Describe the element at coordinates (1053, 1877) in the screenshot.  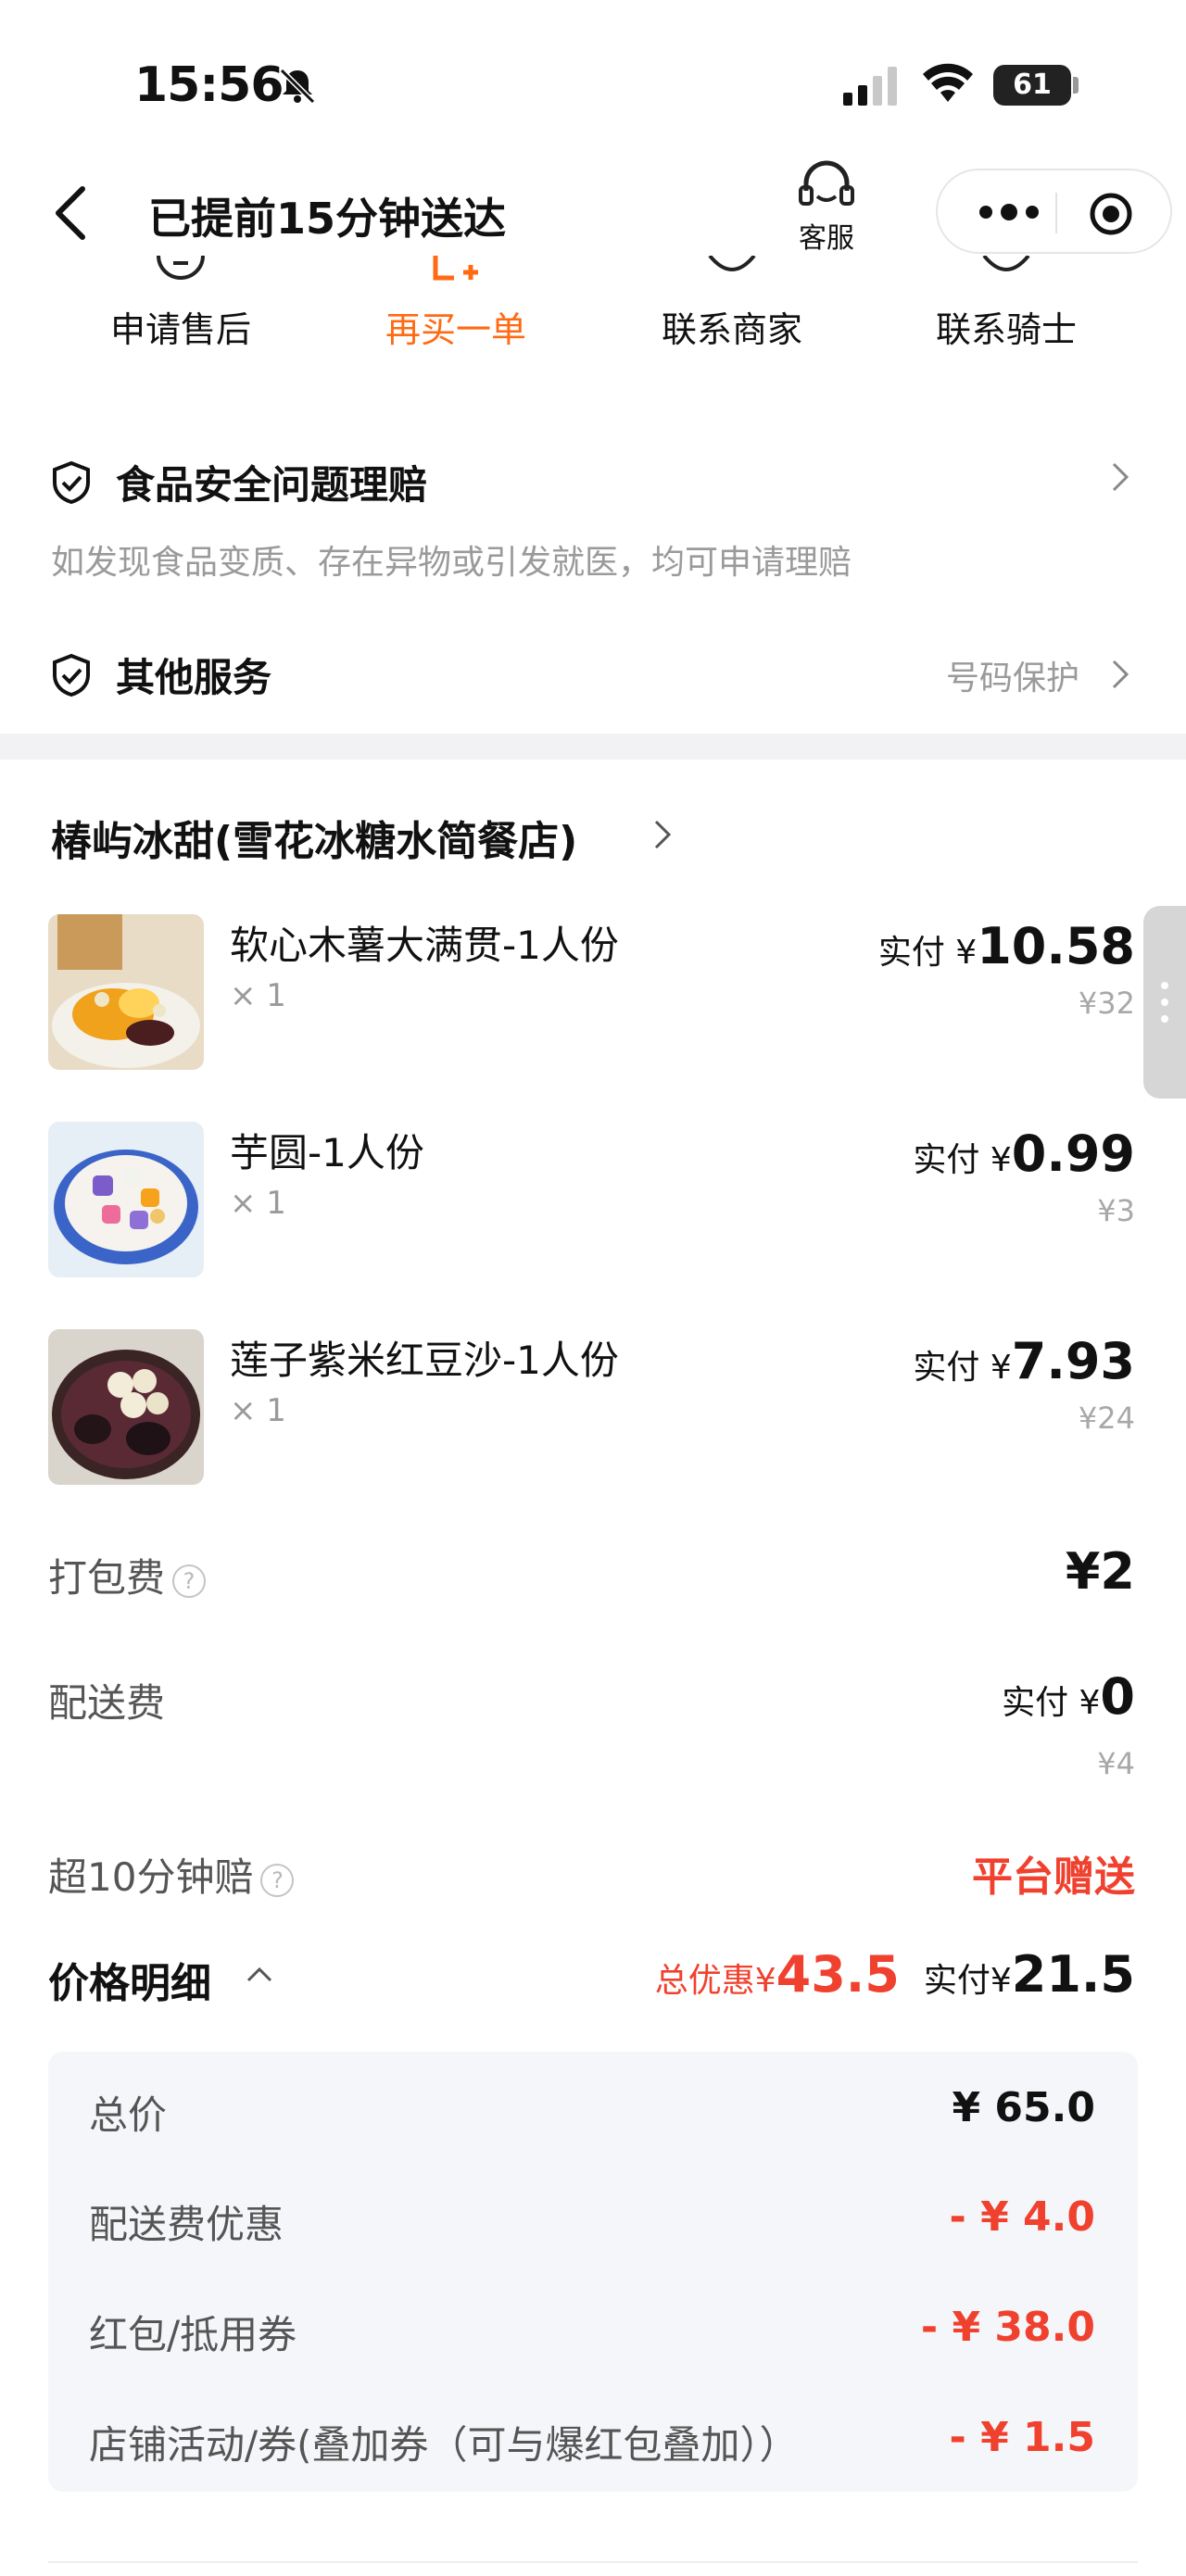
I see `late-comp-value: 平台赠送` at that location.